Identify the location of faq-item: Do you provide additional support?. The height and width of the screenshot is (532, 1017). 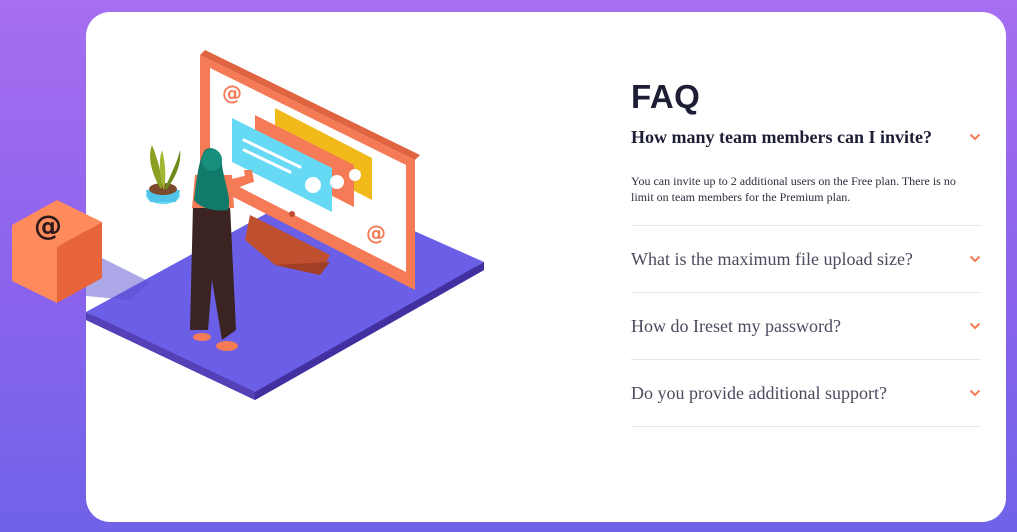
(806, 393).